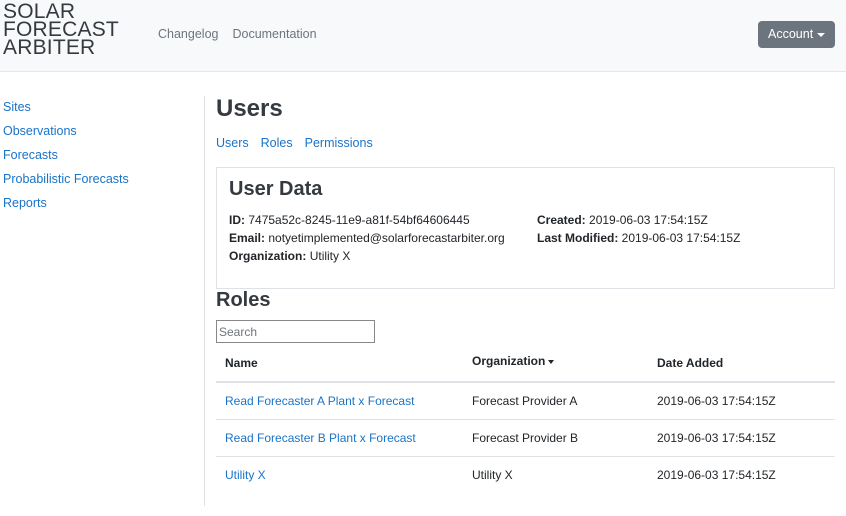  Describe the element at coordinates (66, 135) in the screenshot. I see `sidebar-item-observations: Observations` at that location.